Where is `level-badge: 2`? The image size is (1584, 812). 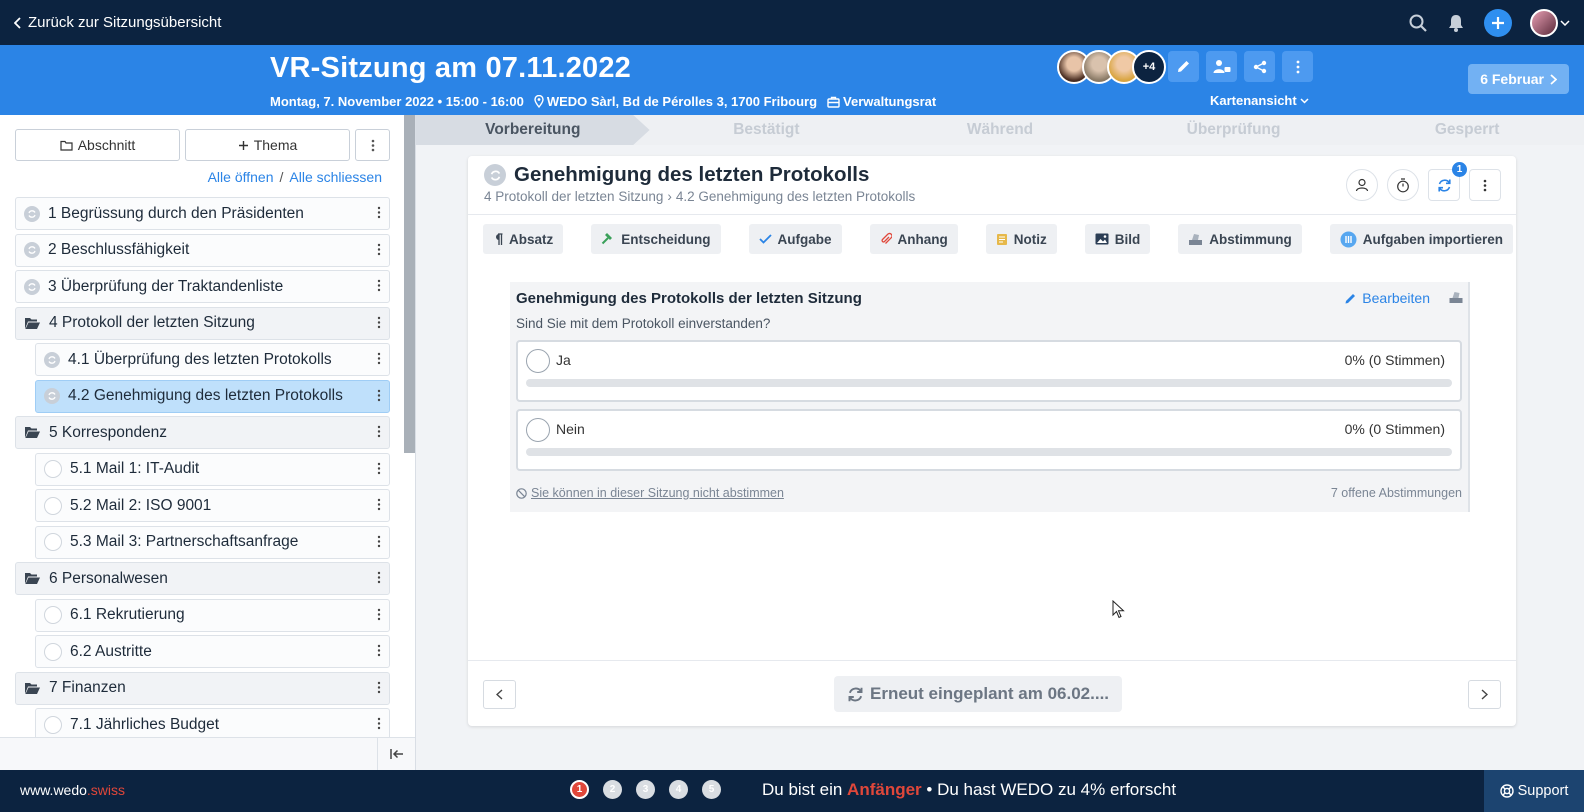
level-badge: 2 is located at coordinates (612, 789).